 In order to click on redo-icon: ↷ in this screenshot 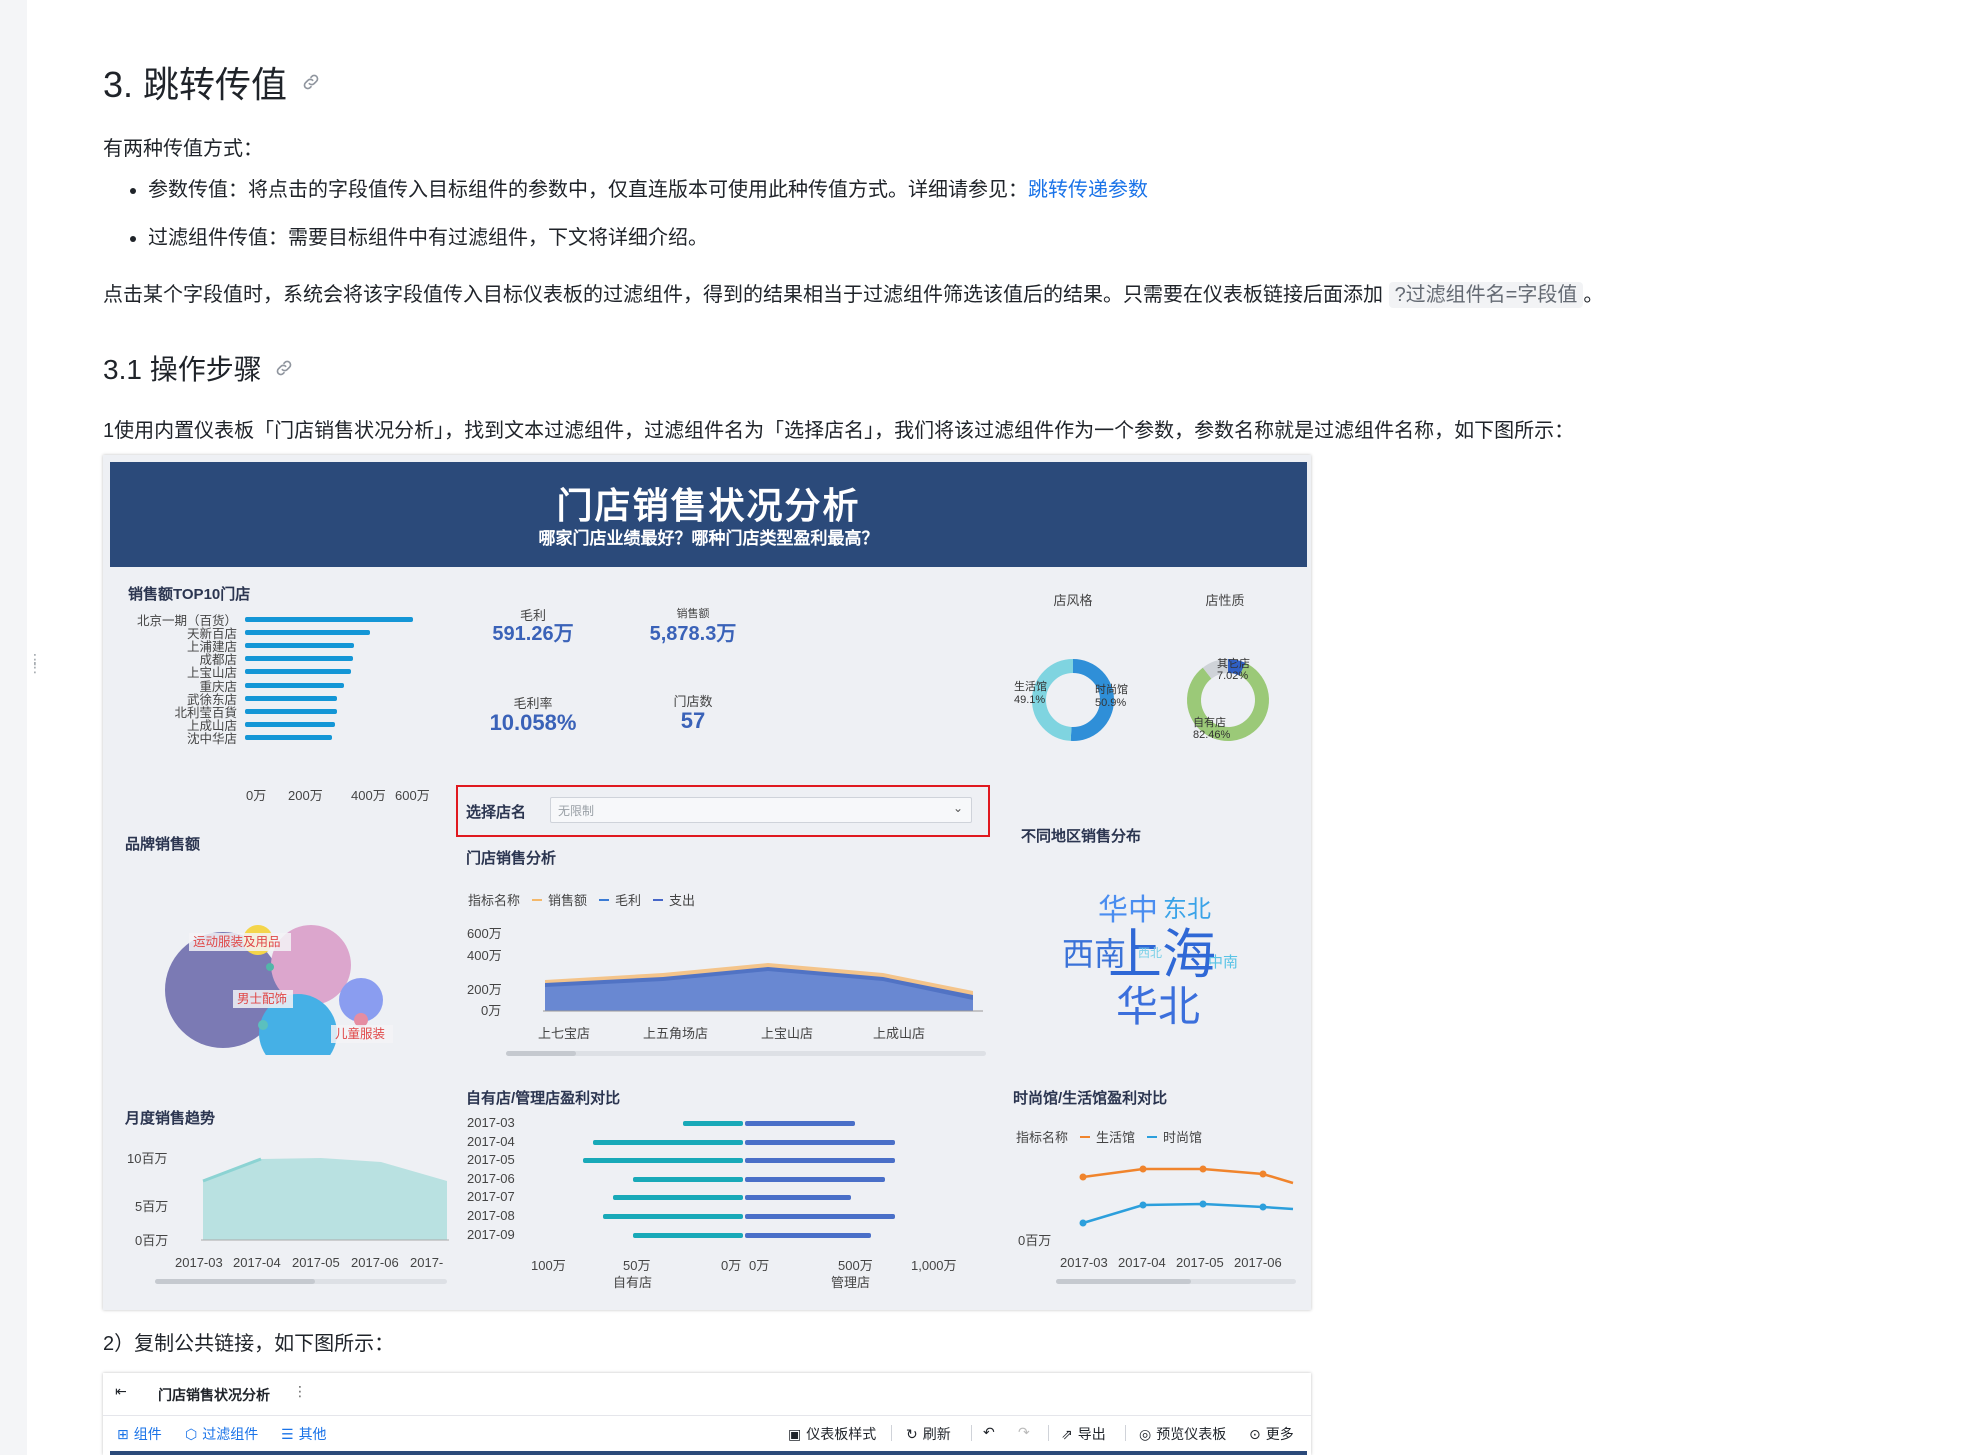, I will do `click(1024, 1432)`.